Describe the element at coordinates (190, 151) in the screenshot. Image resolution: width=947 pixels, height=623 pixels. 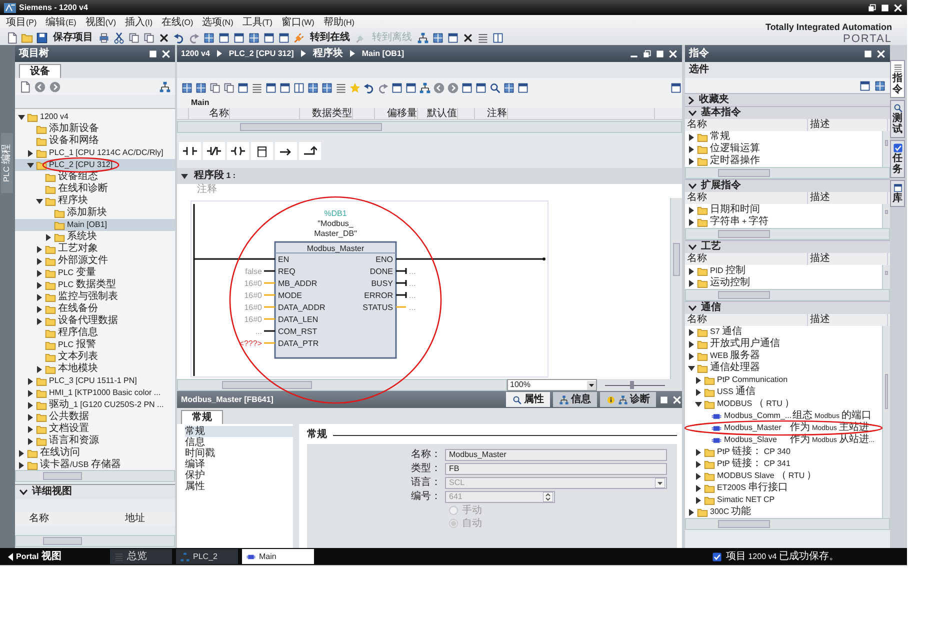
I see `contact-icon` at that location.